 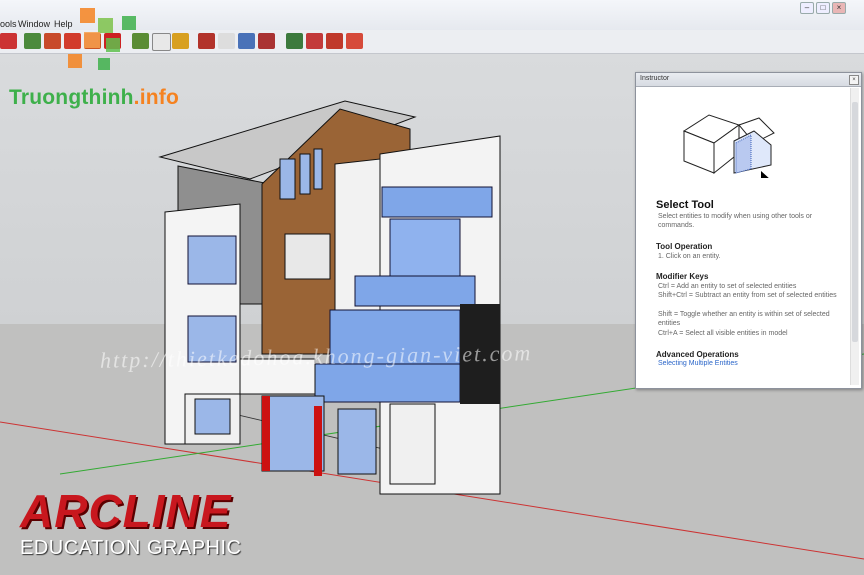 What do you see at coordinates (437, 202) in the screenshot?
I see `glass-railing-top` at bounding box center [437, 202].